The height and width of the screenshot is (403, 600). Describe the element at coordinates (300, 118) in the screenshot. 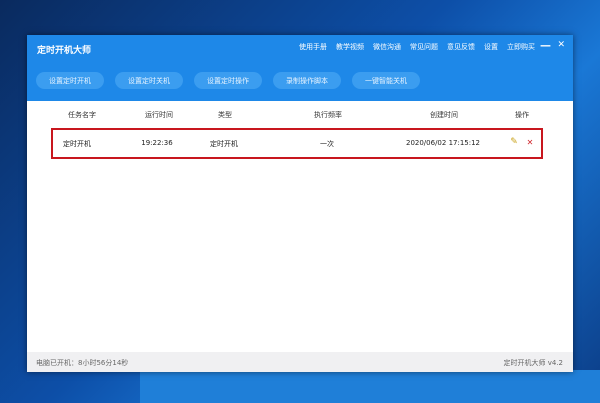

I see `table-header: 任务名字 运行时间 类型 执行频率 创建时间 操作` at that location.